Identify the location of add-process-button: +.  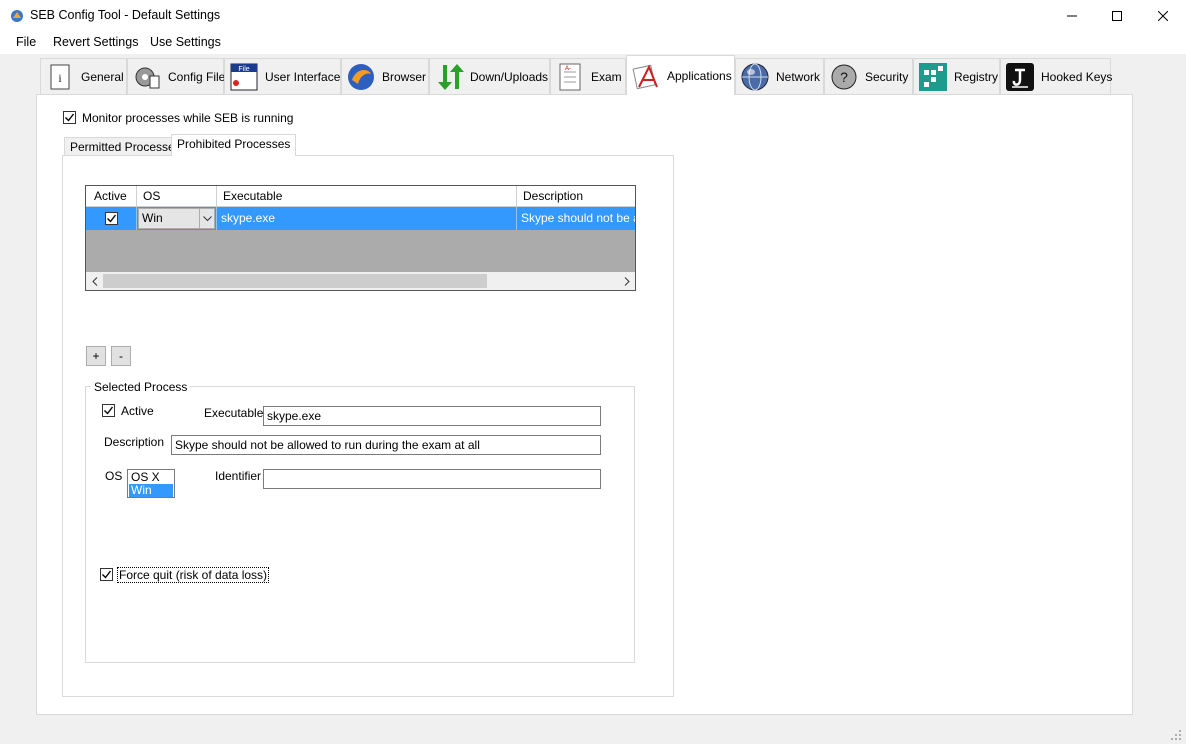
(96, 356).